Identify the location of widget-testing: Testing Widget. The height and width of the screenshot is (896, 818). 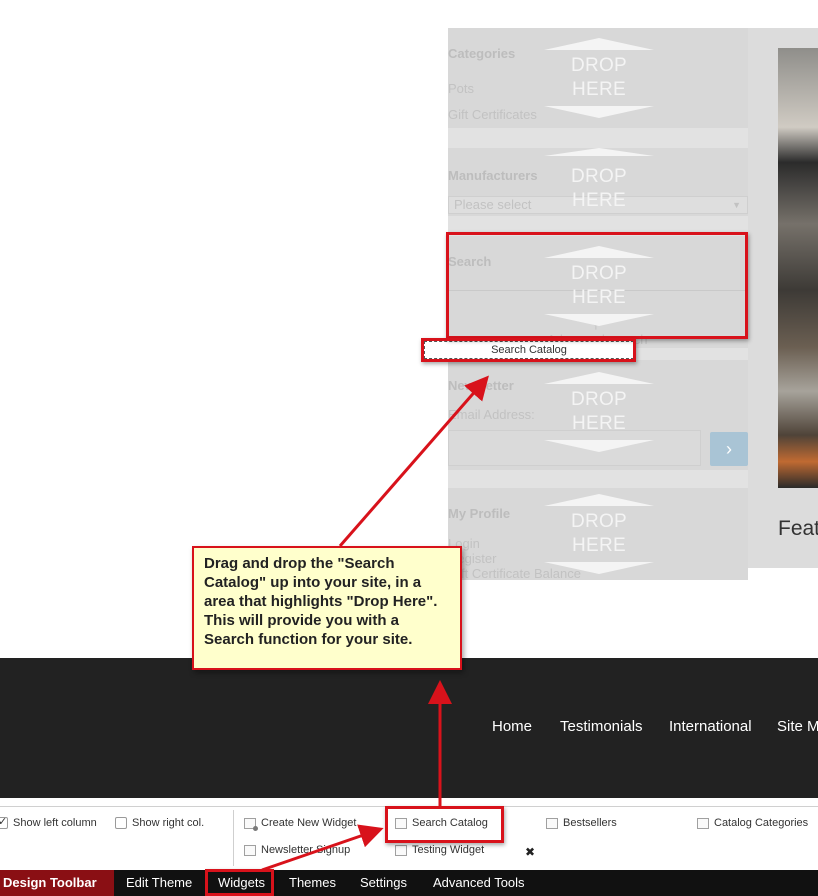
(439, 850).